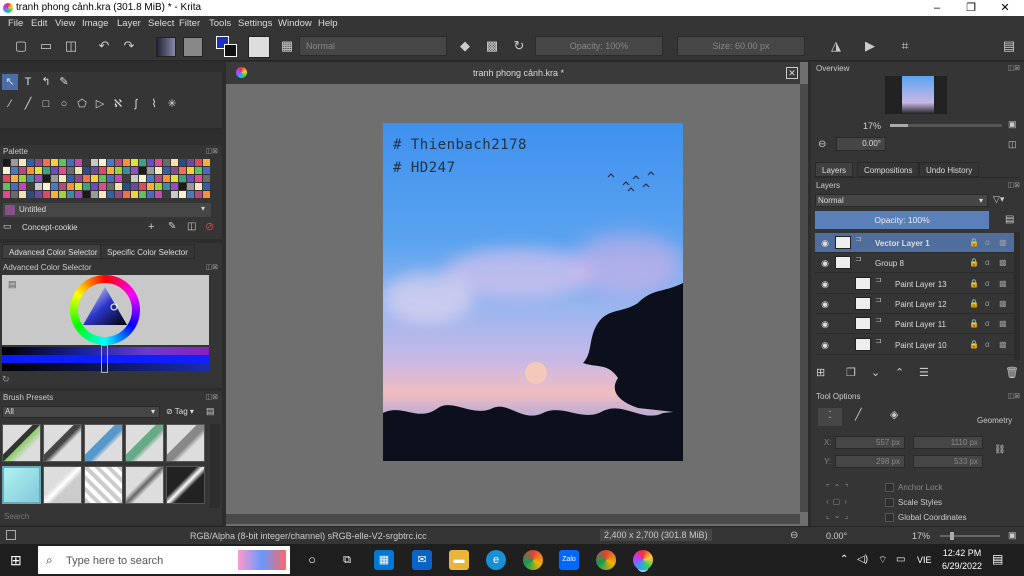 The height and width of the screenshot is (576, 1024). What do you see at coordinates (191, 226) in the screenshot?
I see `save-palette-icon: ◫` at bounding box center [191, 226].